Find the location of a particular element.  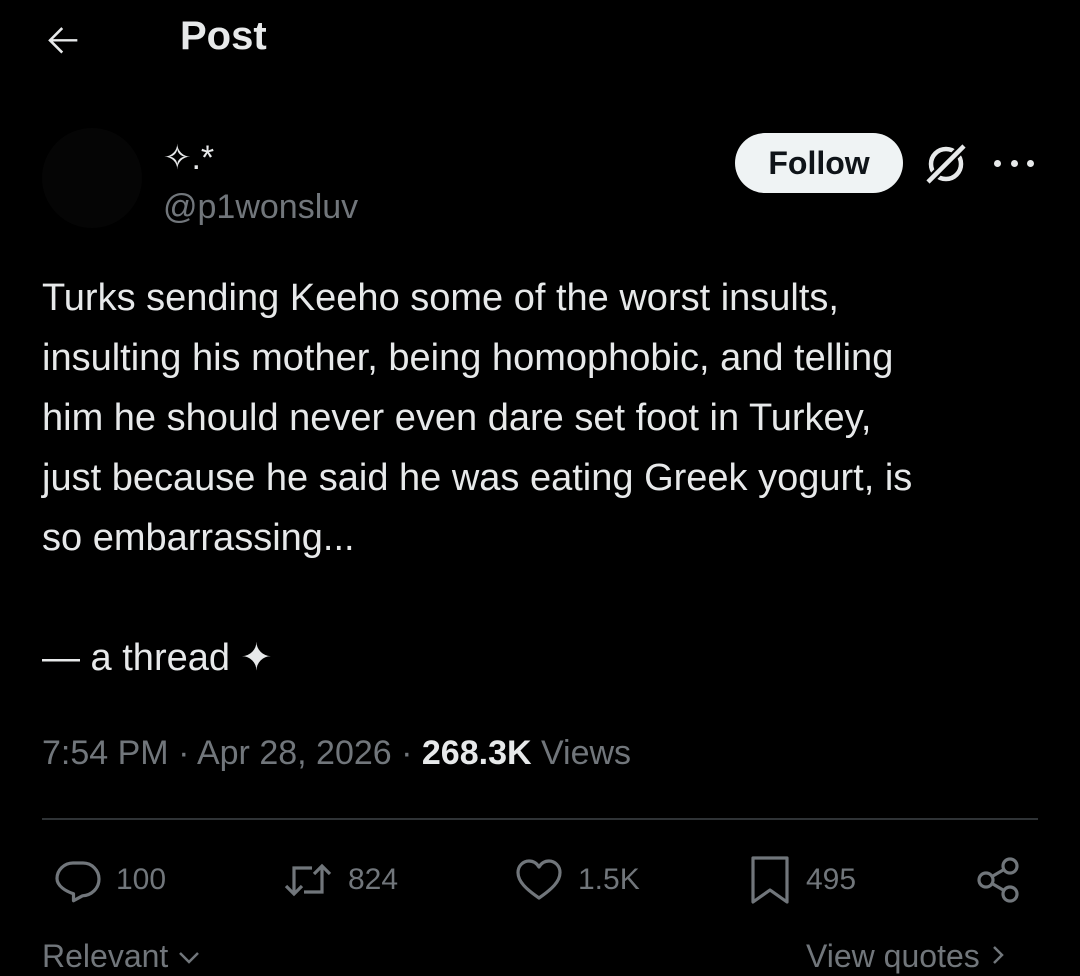

views-label: Views is located at coordinates (581, 753).